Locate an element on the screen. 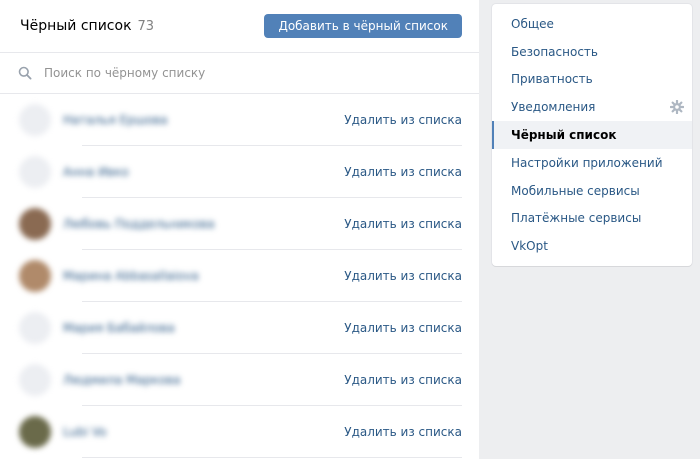 This screenshot has width=700, height=459. search-icon is located at coordinates (25, 73).